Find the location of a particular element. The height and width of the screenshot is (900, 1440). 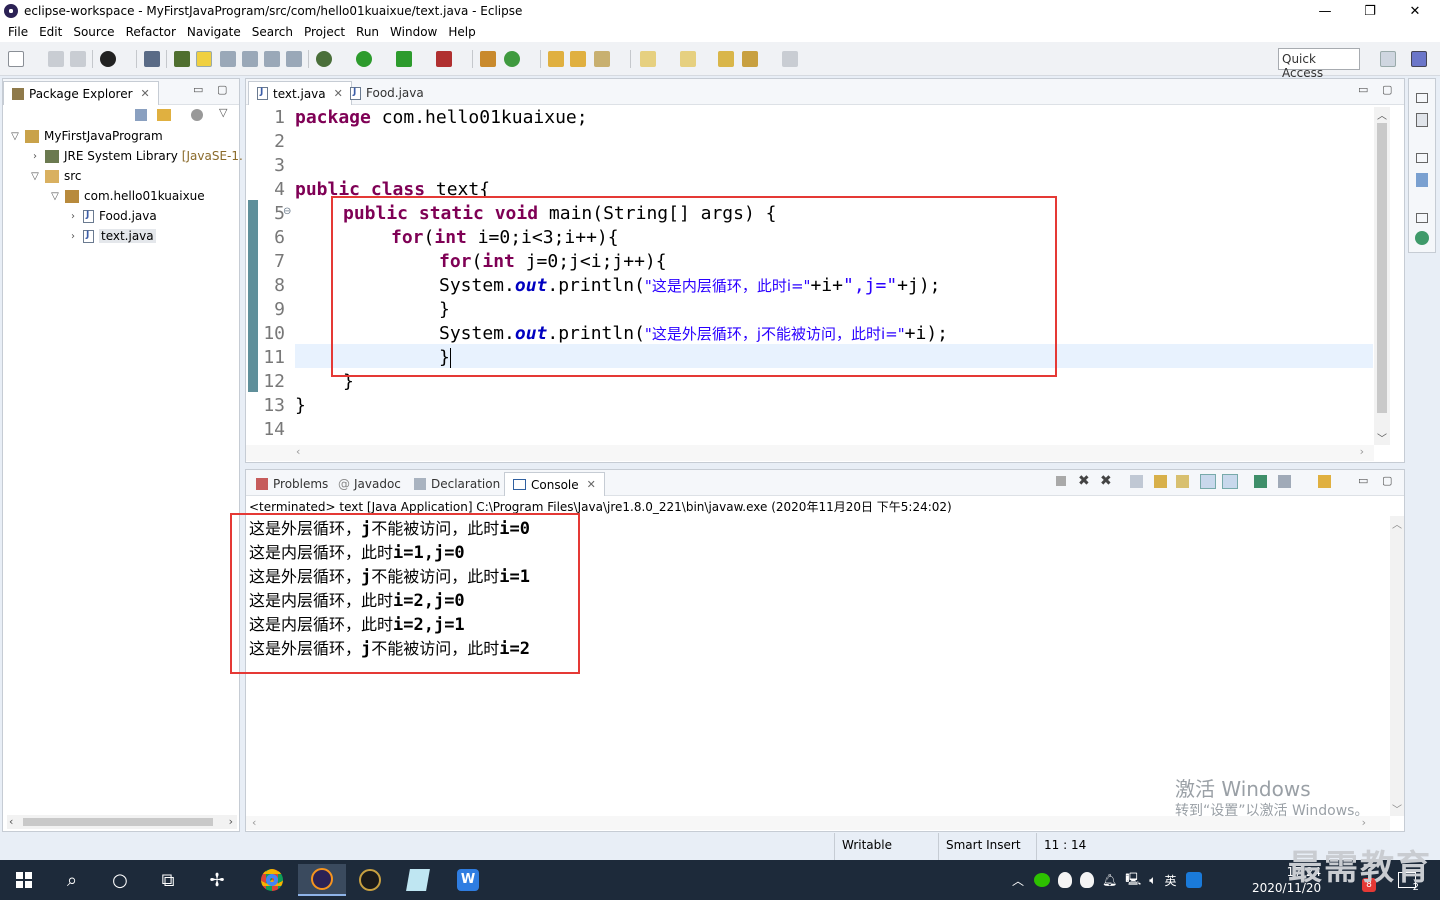

remove-launch-icon: ✖ is located at coordinates (1084, 481).